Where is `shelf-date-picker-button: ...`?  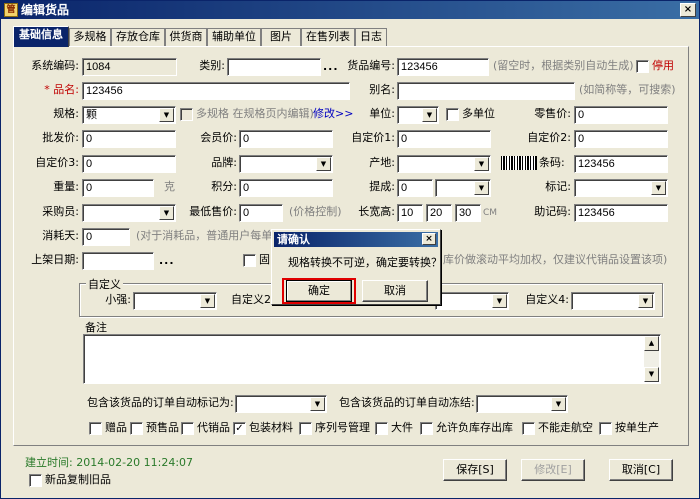 shelf-date-picker-button: ... is located at coordinates (167, 260).